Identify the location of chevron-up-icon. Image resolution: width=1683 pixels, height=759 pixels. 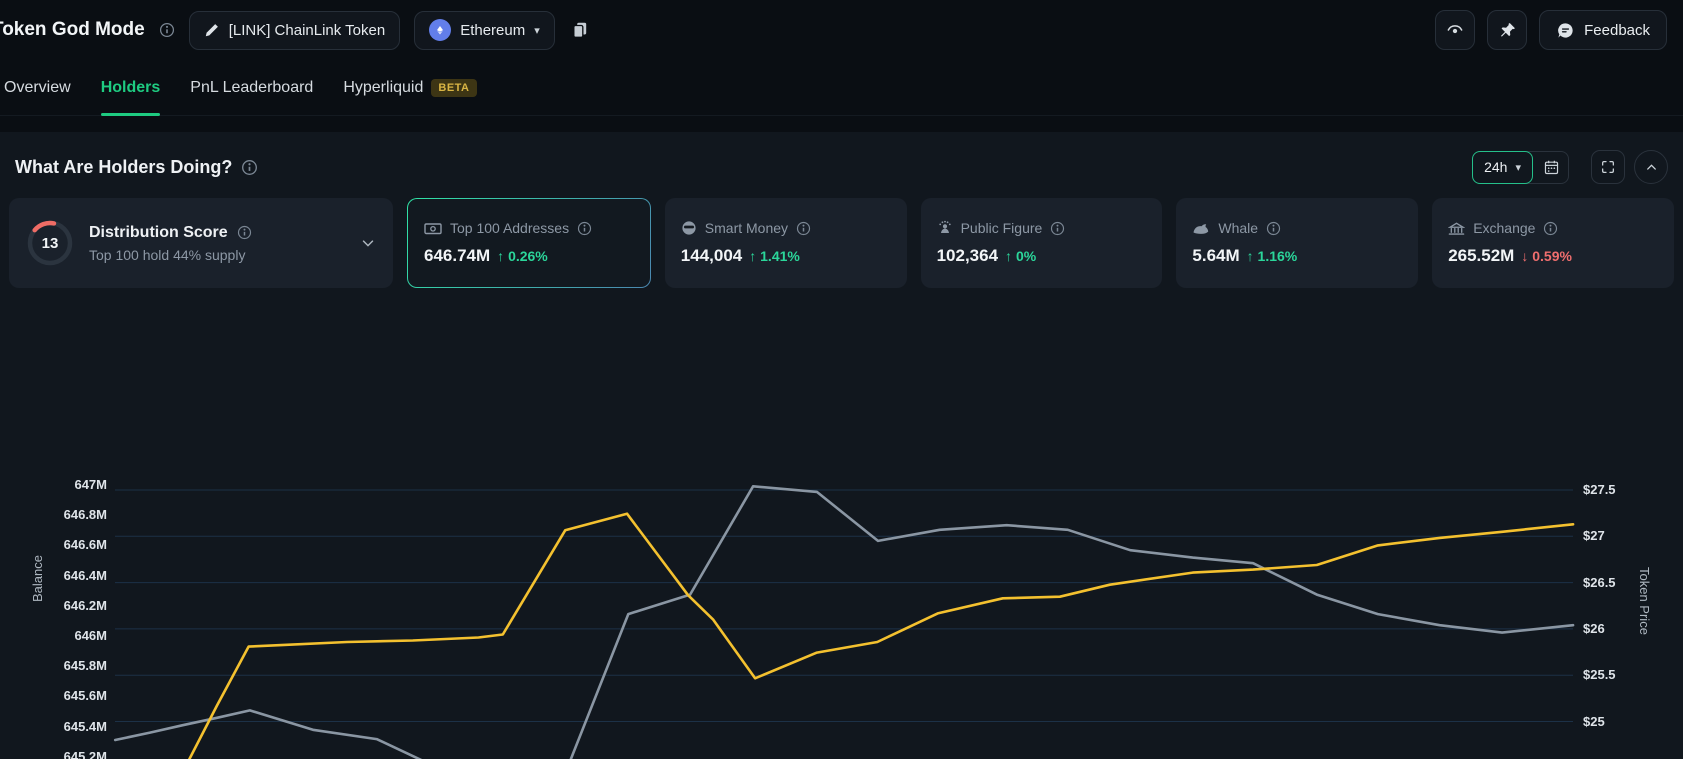
(1651, 167).